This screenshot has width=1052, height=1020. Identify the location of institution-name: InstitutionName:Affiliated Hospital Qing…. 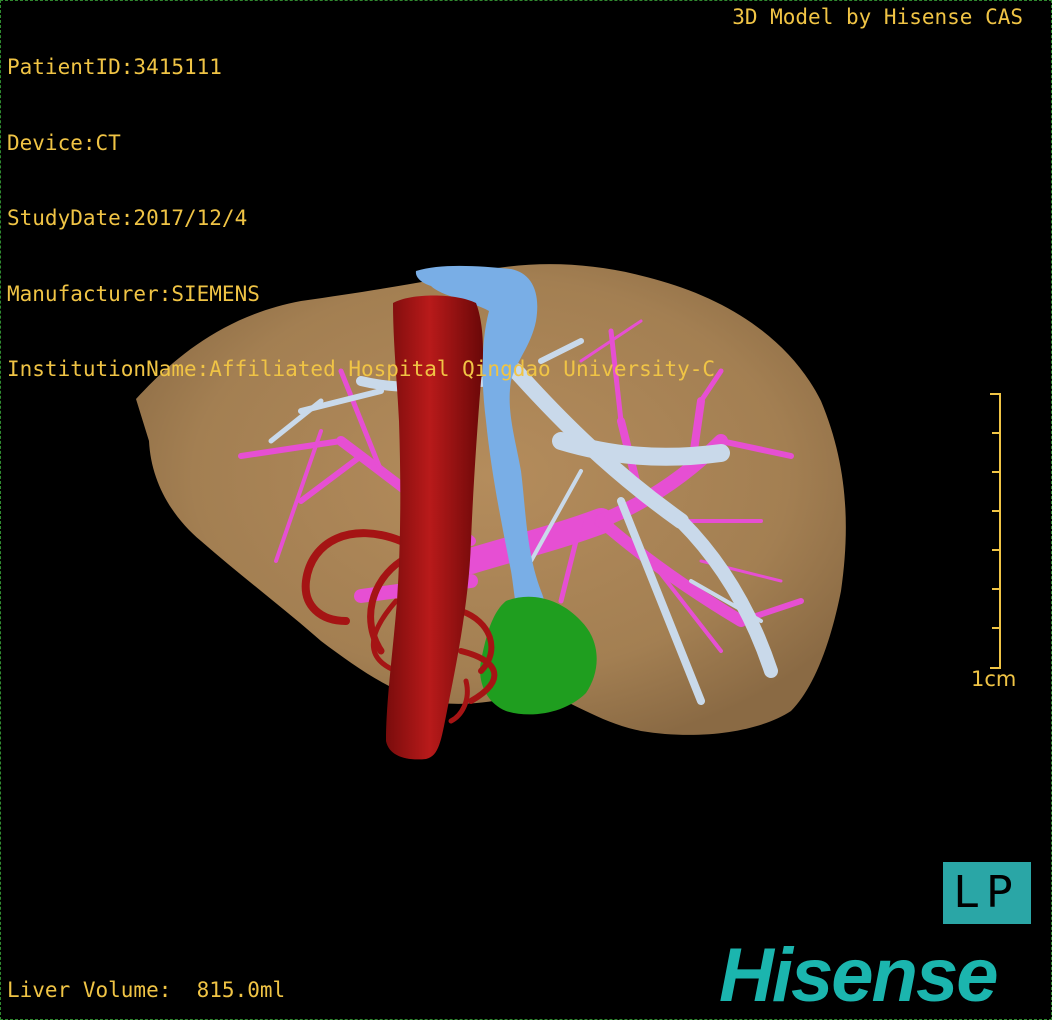
(361, 369).